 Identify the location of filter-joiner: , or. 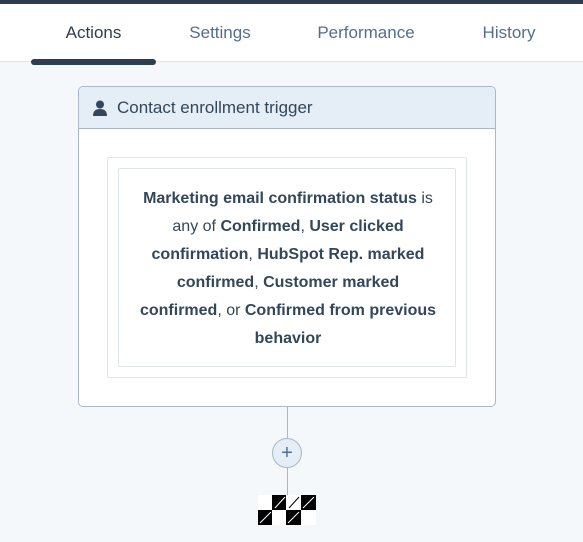
(231, 310).